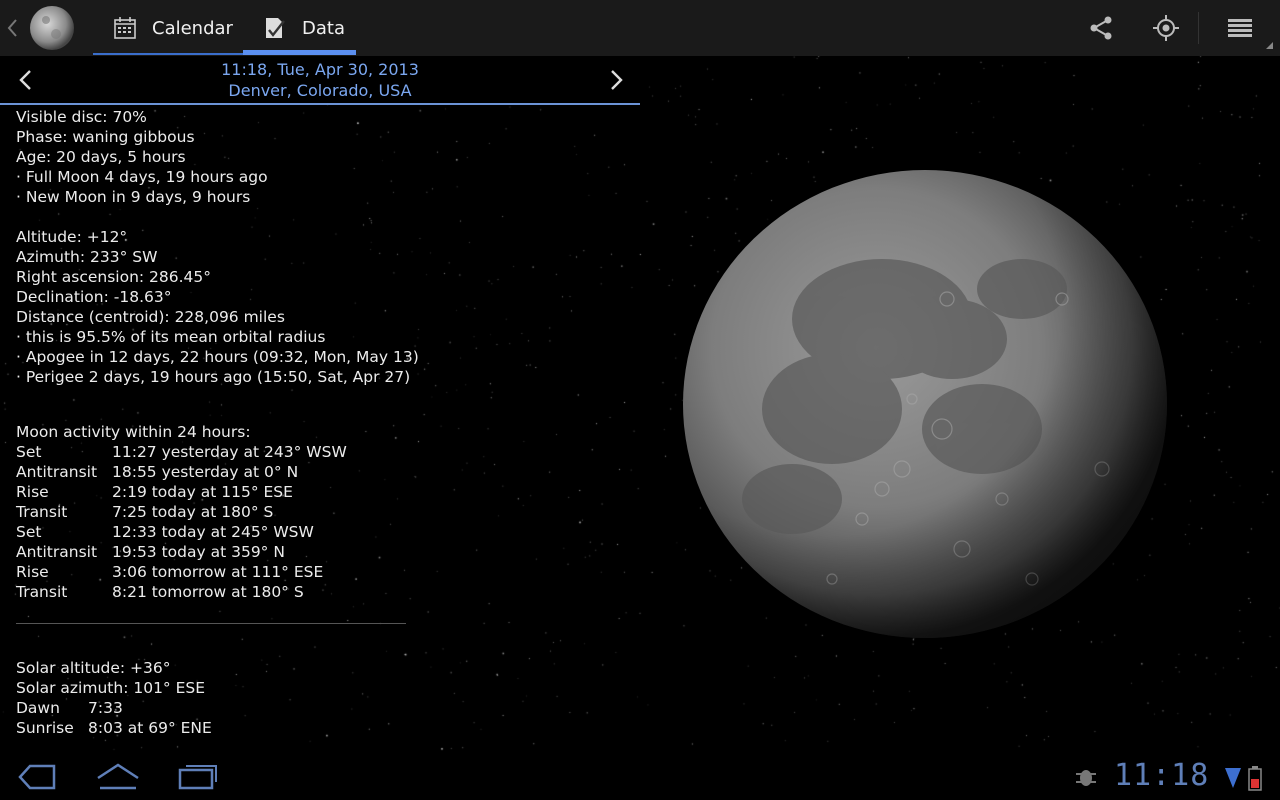 The width and height of the screenshot is (1280, 800). I want to click on age: Age: 20 days, 5 hours, so click(101, 157).